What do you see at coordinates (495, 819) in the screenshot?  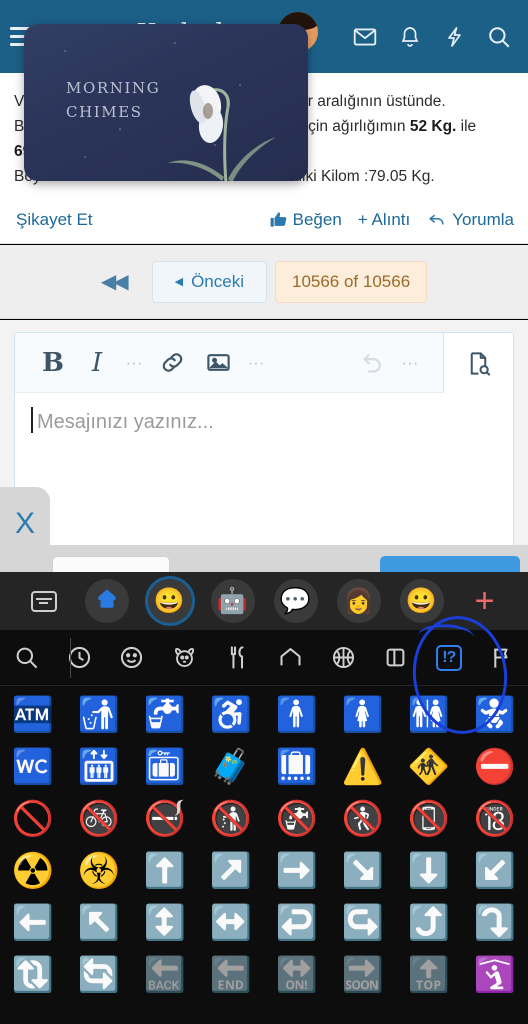 I see `emoji-item: 🔞` at bounding box center [495, 819].